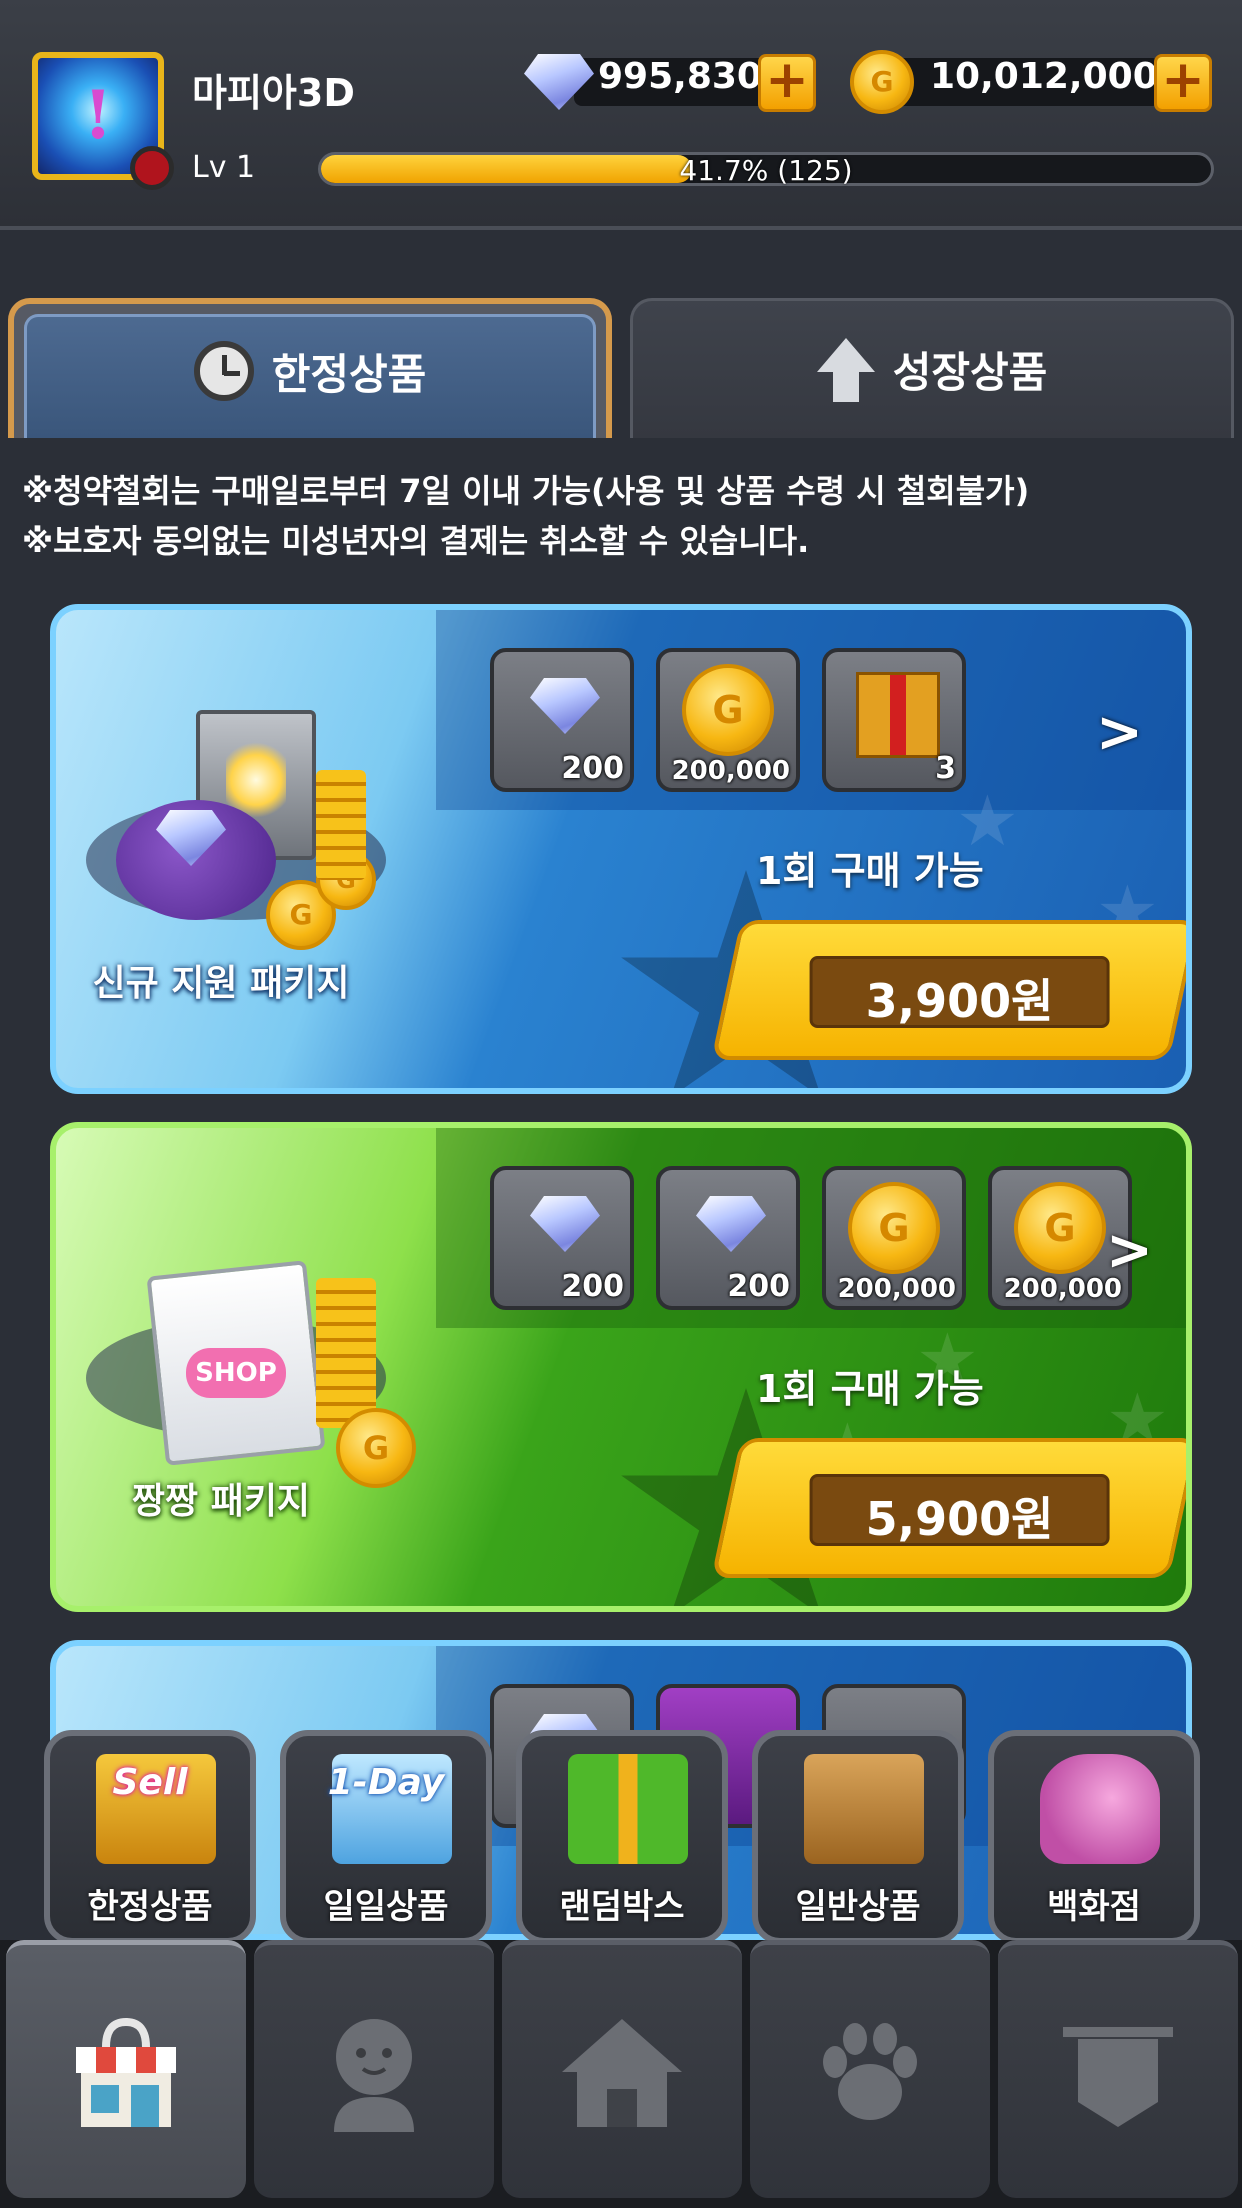  What do you see at coordinates (126, 2072) in the screenshot?
I see `shop-icon` at bounding box center [126, 2072].